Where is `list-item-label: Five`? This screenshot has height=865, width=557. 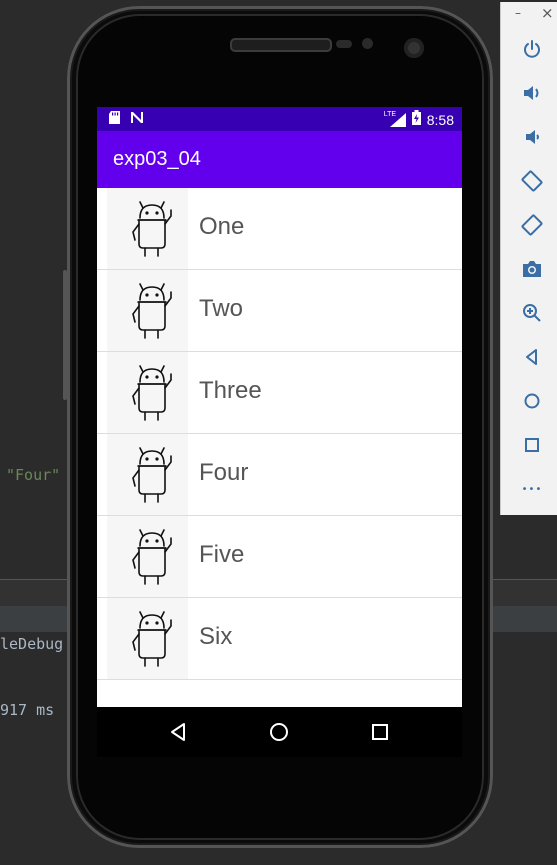 list-item-label: Five is located at coordinates (222, 554).